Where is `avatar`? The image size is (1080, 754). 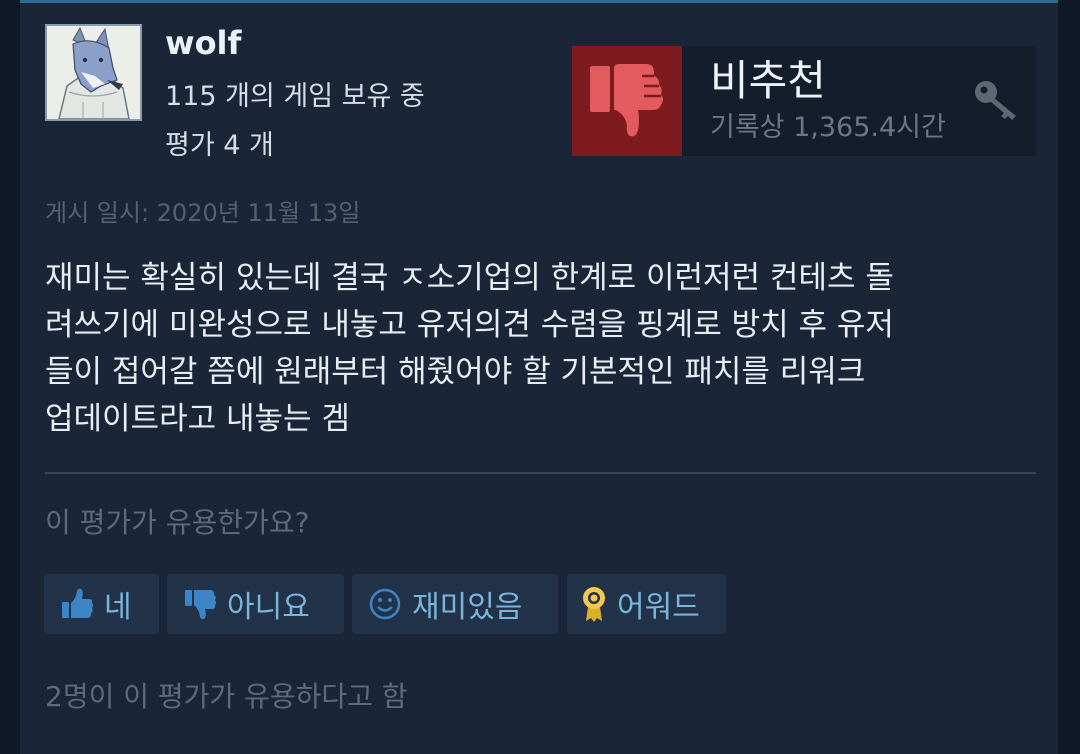 avatar is located at coordinates (93, 72).